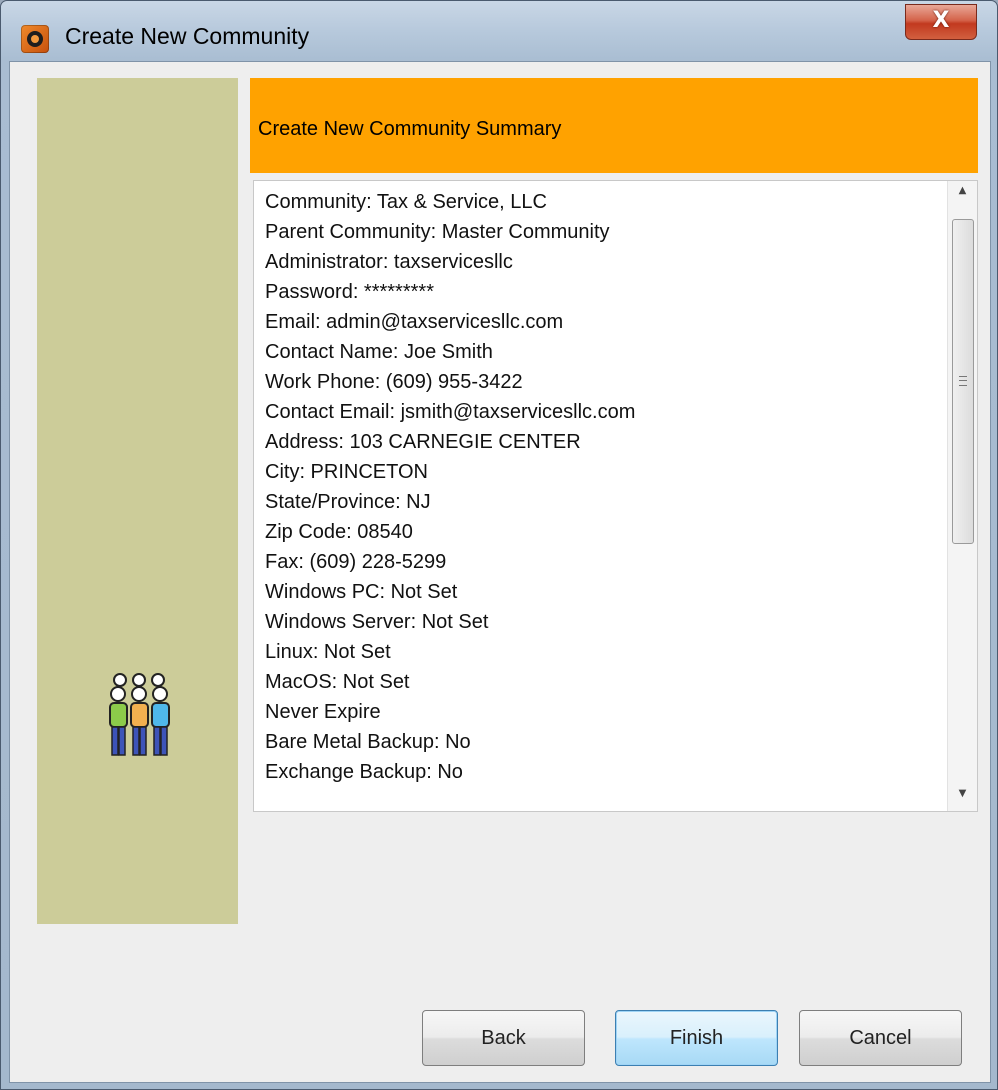 This screenshot has width=998, height=1090. Describe the element at coordinates (356, 562) in the screenshot. I see `summary-line: Fax: (609) 228-5299` at that location.